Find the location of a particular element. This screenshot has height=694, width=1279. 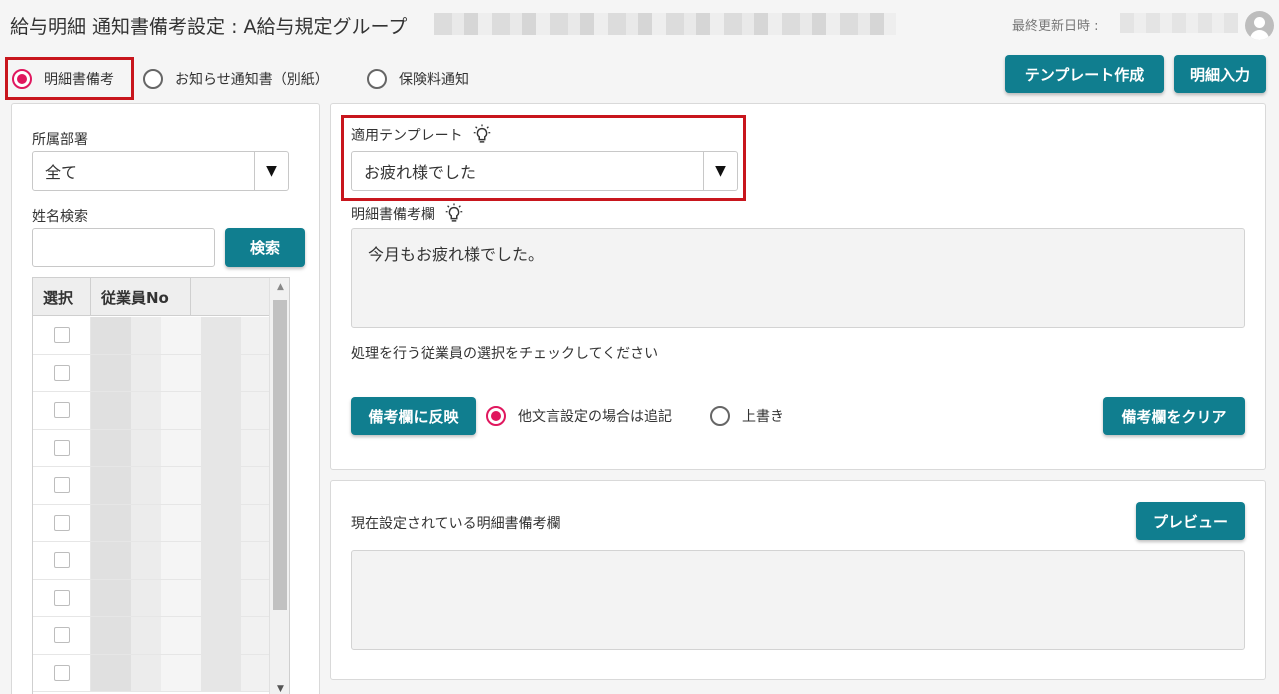

scroll-down-icon: ▼ is located at coordinates (279, 689).